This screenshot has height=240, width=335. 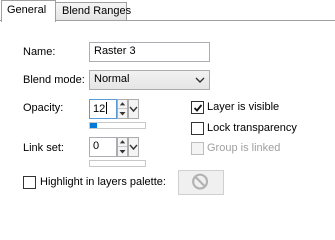 What do you see at coordinates (149, 80) in the screenshot?
I see `blend-mode-select: Normal` at bounding box center [149, 80].